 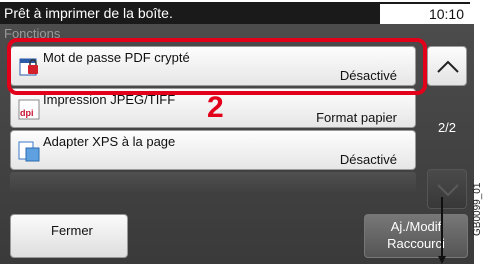 What do you see at coordinates (215, 107) in the screenshot?
I see `step-number: 2` at bounding box center [215, 107].